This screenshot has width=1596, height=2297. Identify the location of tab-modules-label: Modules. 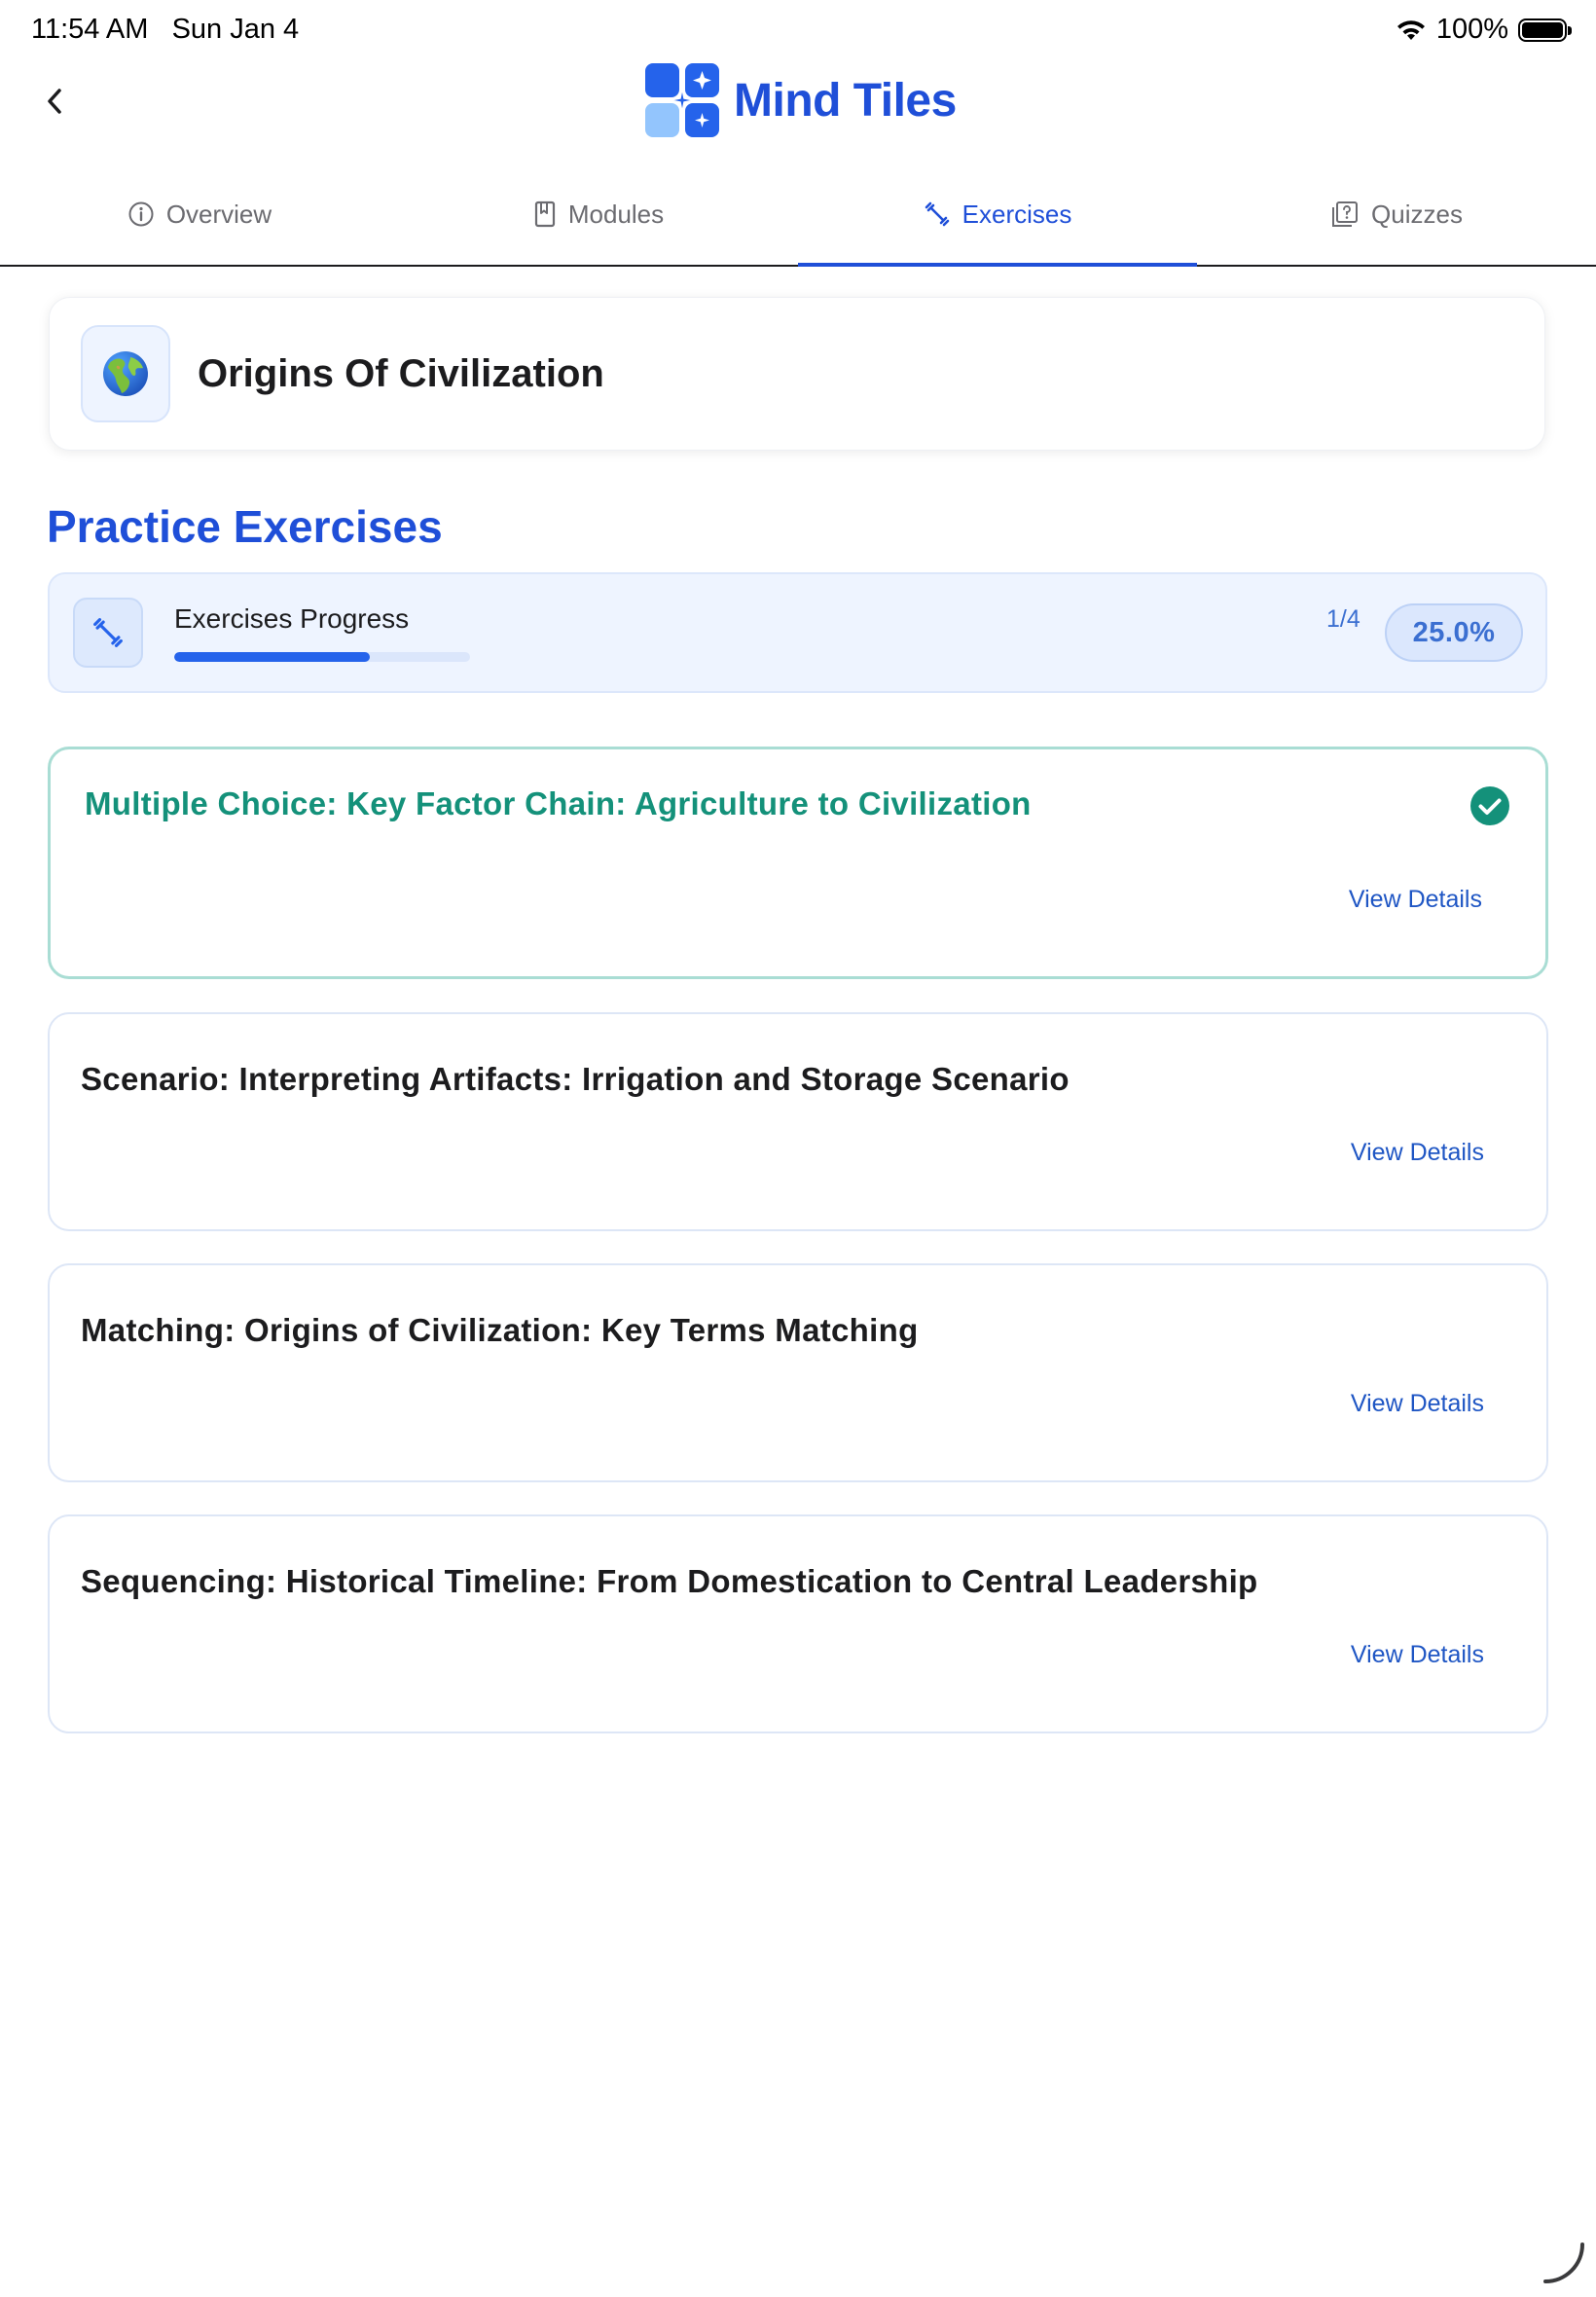
(616, 214).